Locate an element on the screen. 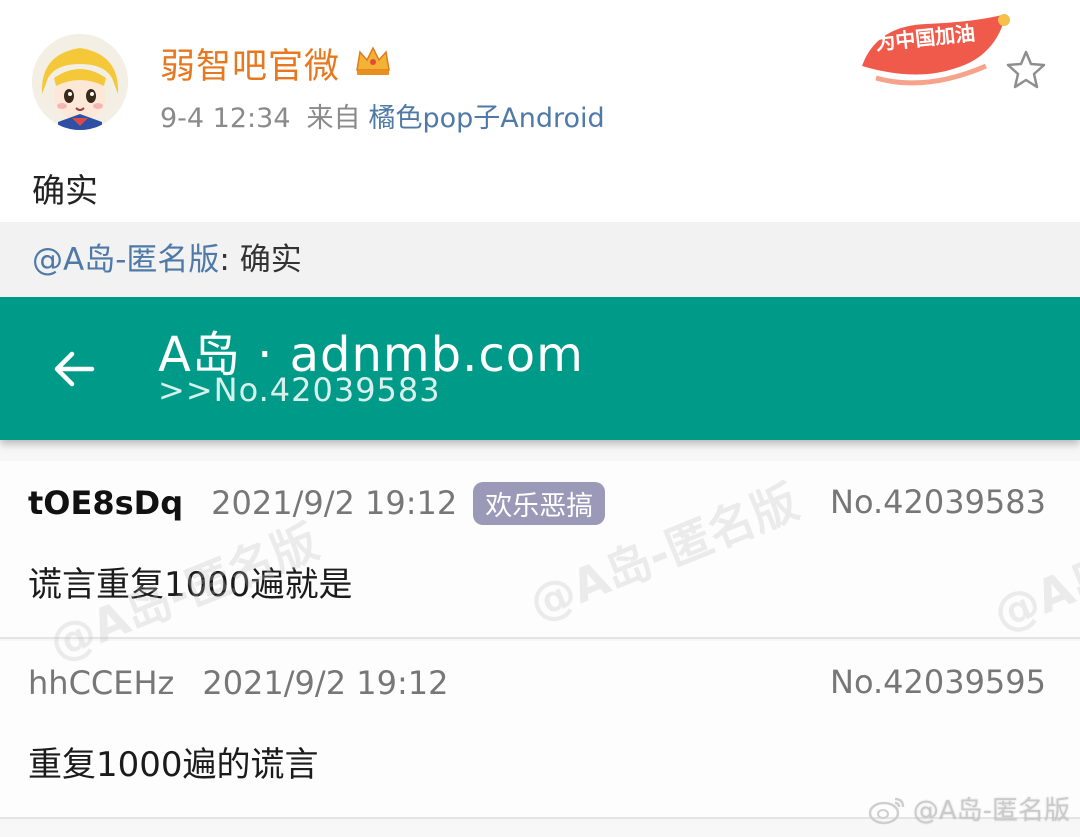 This screenshot has width=1080, height=837. reply-header: tOE8sDq 2021/9/2 19:12 欢乐恶搞 is located at coordinates (317, 503).